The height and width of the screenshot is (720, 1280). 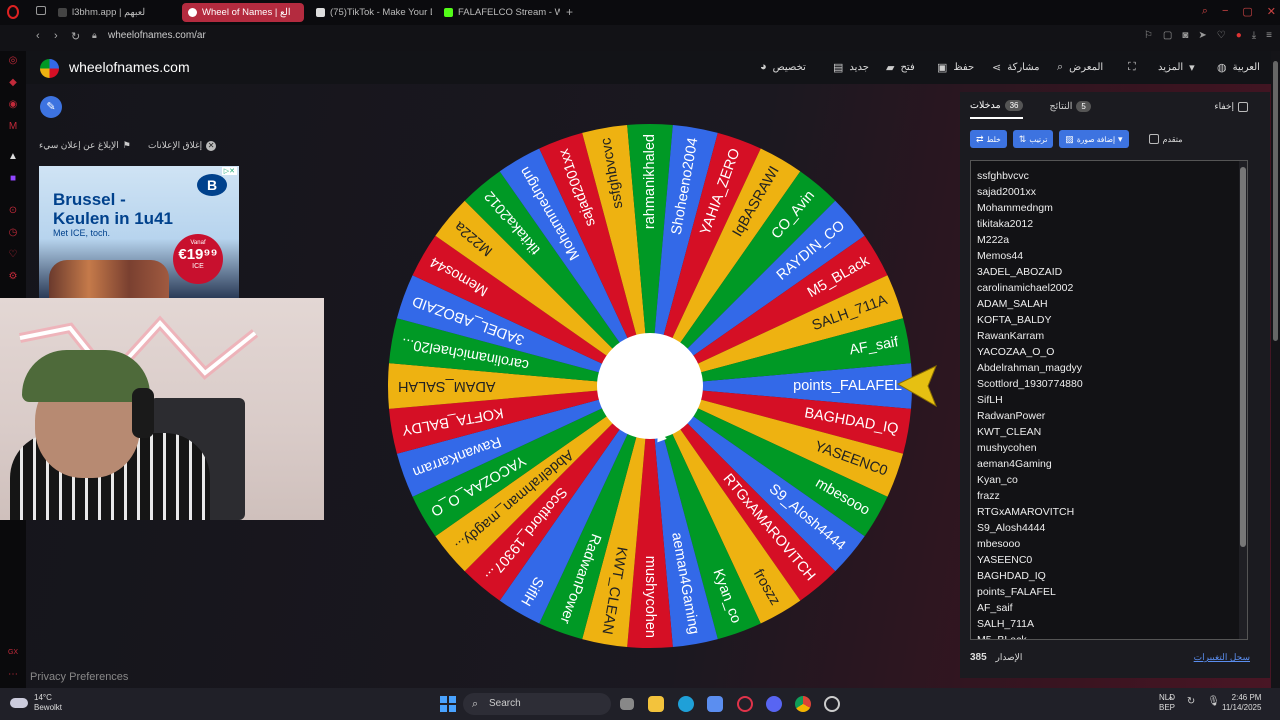 What do you see at coordinates (686, 704) in the screenshot?
I see `edge-icon` at bounding box center [686, 704].